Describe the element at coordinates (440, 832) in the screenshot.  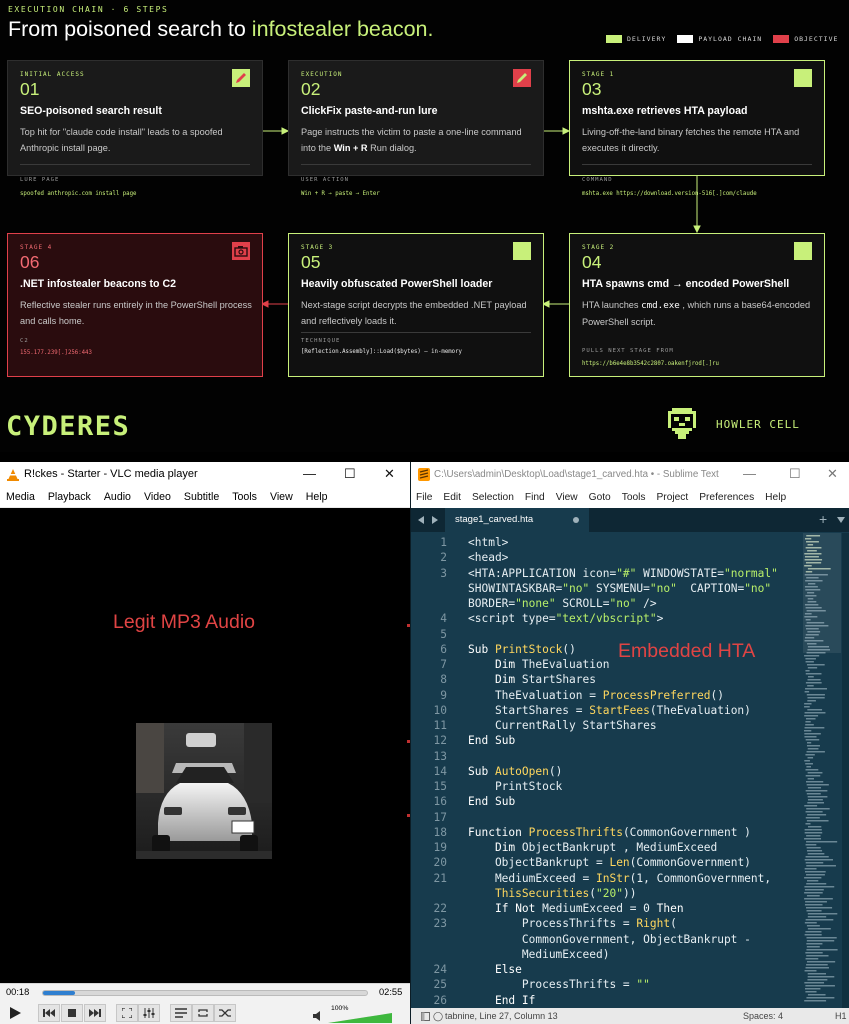
I see `line-number: 18` at that location.